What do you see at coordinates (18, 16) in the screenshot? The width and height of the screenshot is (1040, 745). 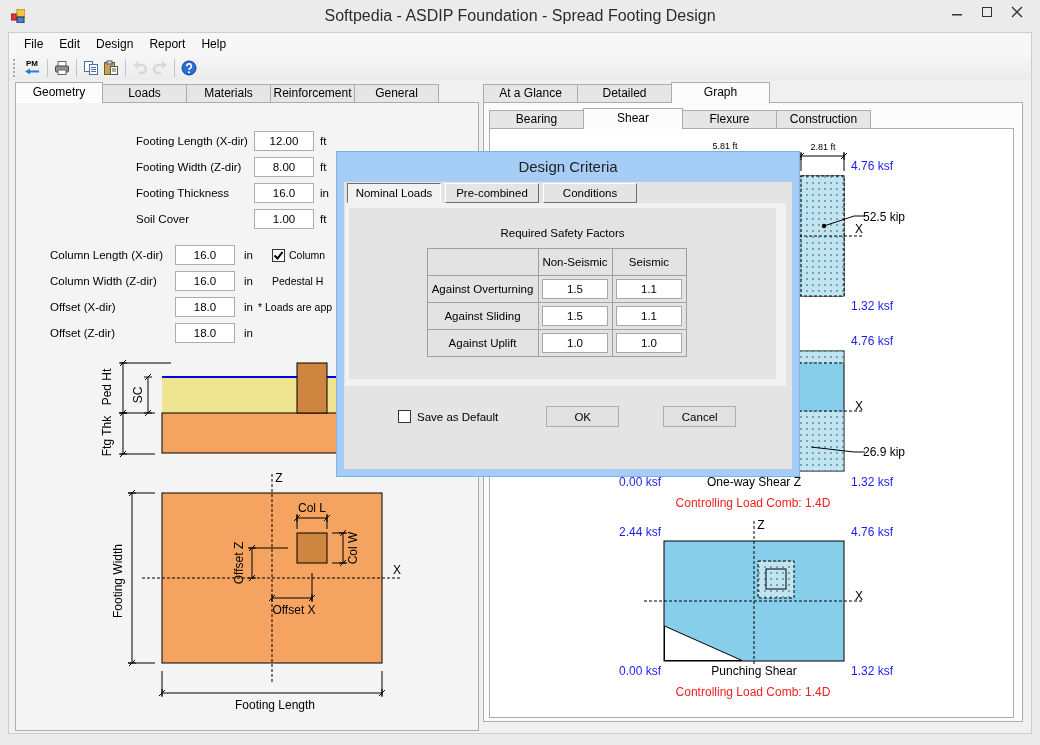 I see `app-icon` at bounding box center [18, 16].